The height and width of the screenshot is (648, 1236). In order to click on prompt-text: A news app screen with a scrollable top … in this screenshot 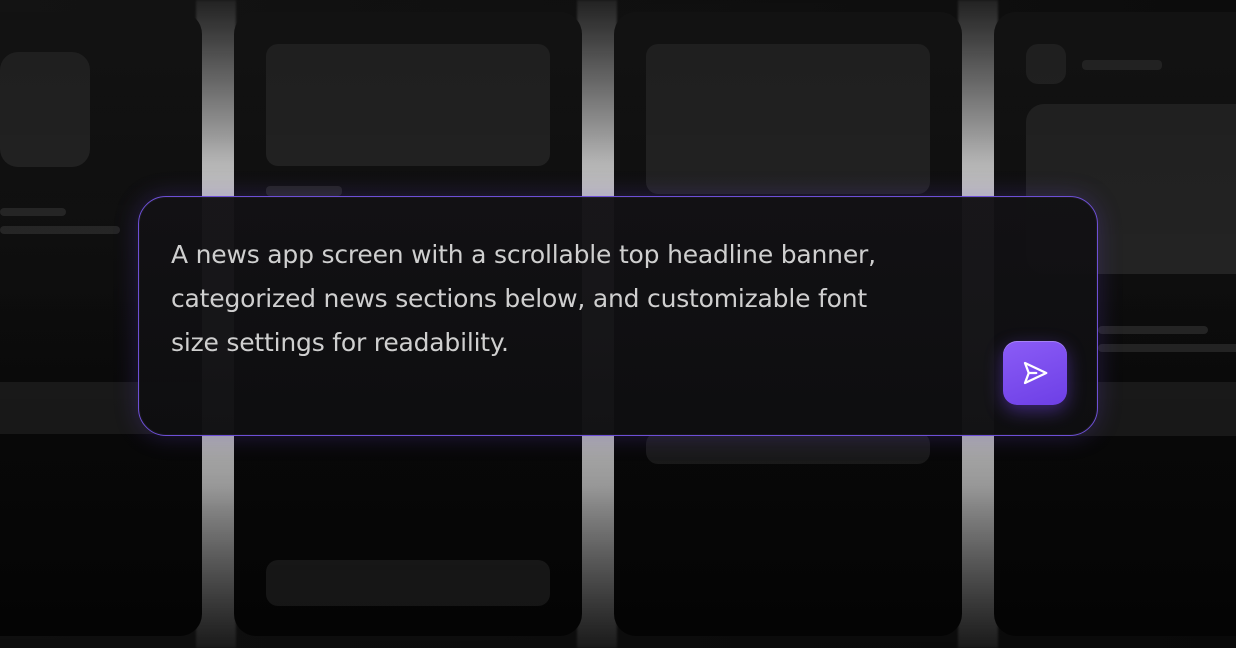, I will do `click(601, 299)`.